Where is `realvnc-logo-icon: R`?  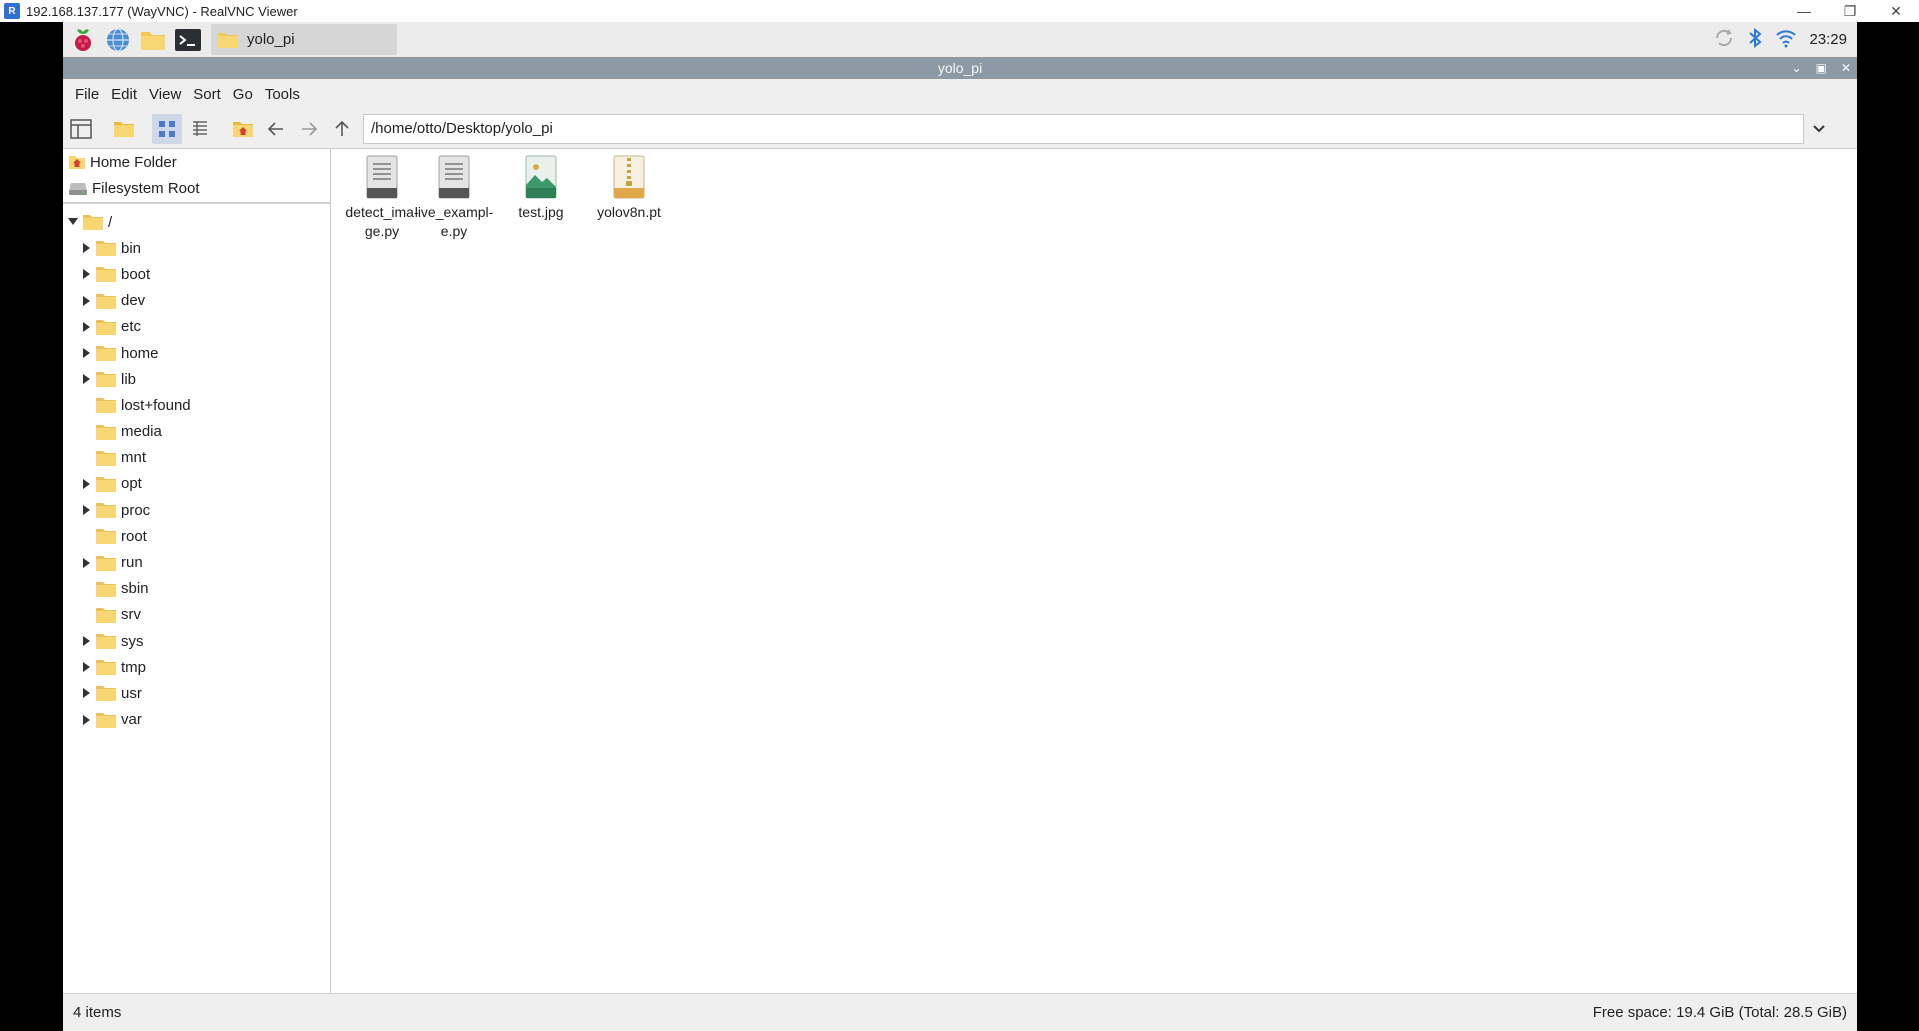 realvnc-logo-icon: R is located at coordinates (12, 11).